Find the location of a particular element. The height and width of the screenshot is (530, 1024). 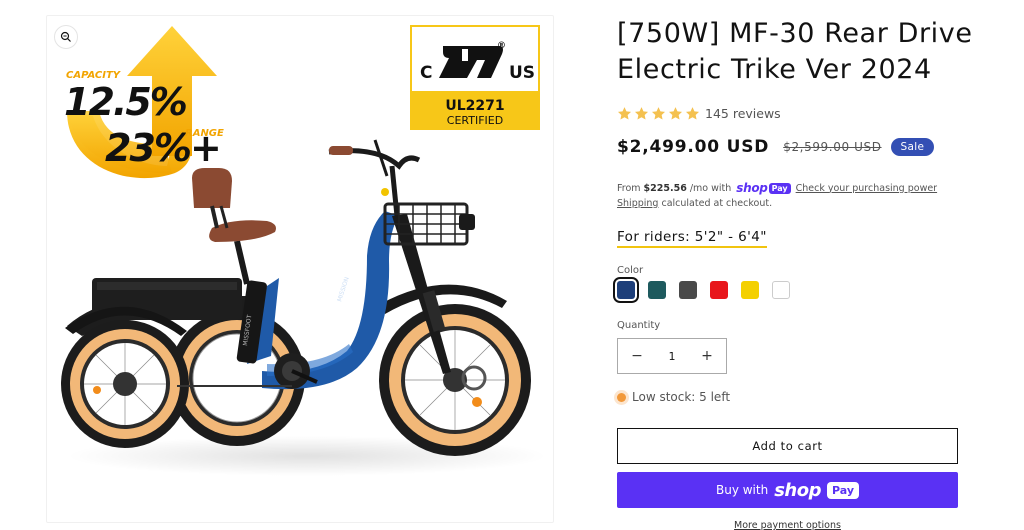

stock-indicator: Low stock: 5 left is located at coordinates (673, 397).